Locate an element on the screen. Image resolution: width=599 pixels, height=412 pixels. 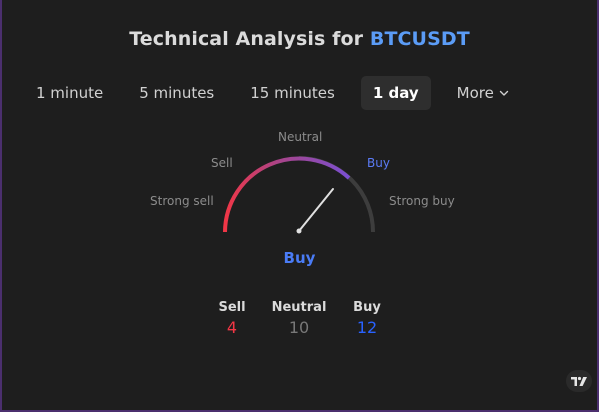
gauge-needle-pivot is located at coordinates (299, 231).